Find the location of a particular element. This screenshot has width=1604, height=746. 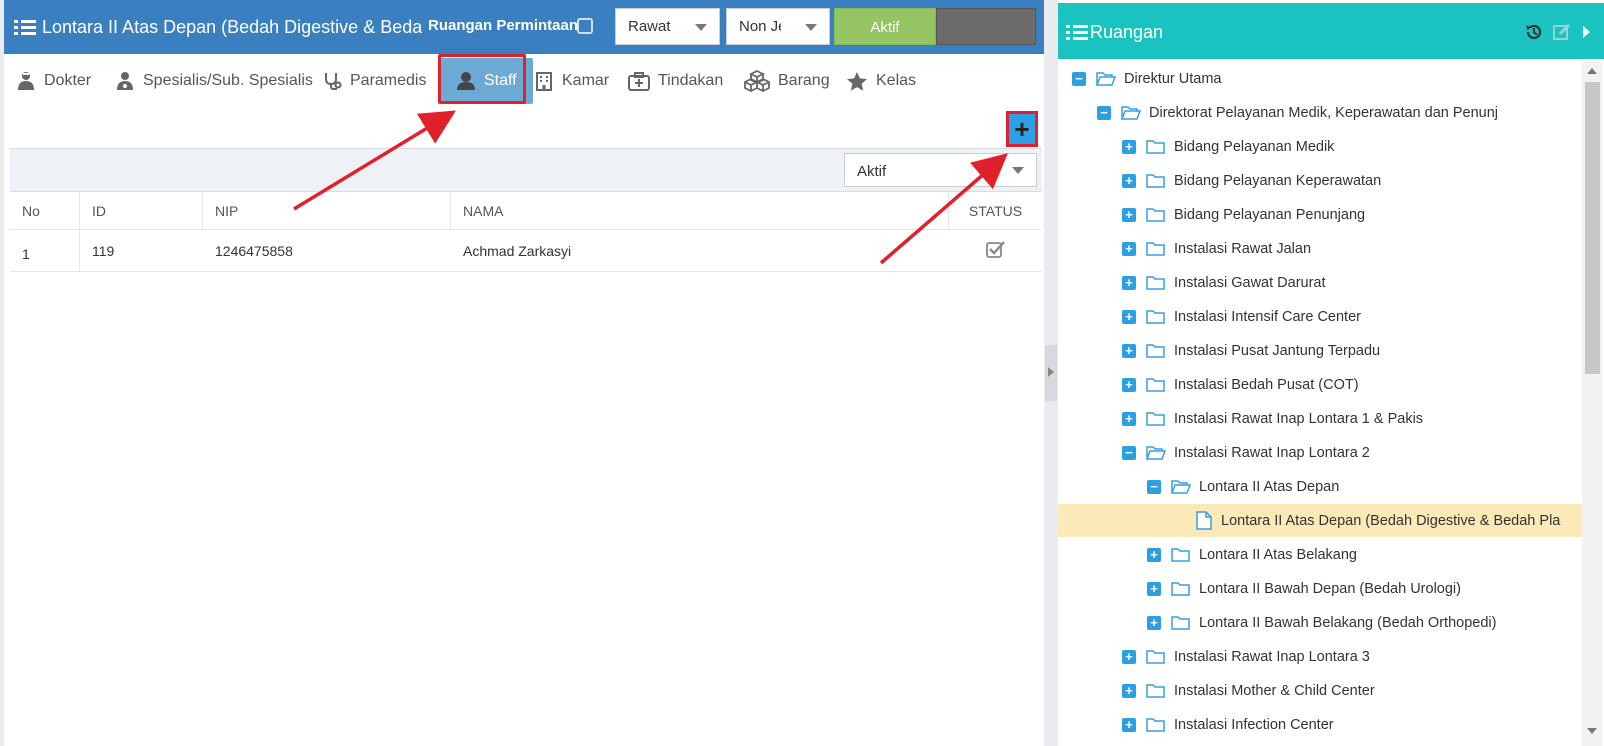

status-filter-select: Aktif is located at coordinates (940, 170).